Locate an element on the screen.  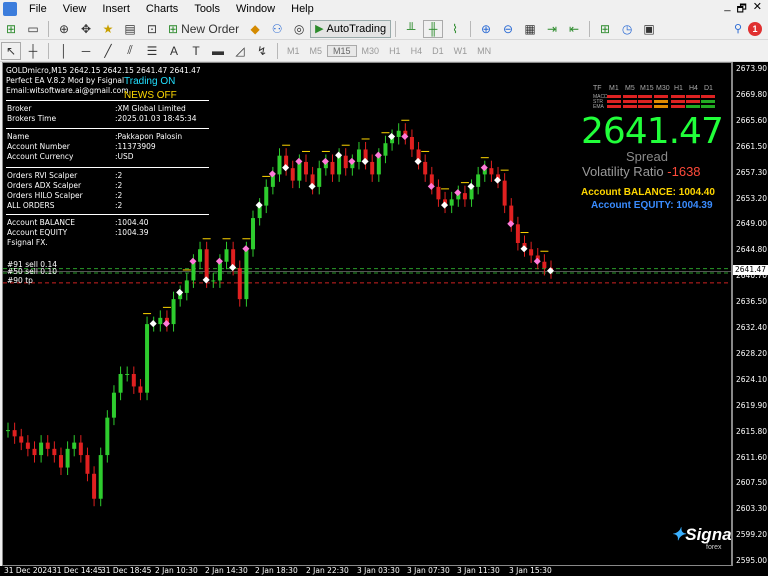
menu-charts: Charts is located at coordinates (162, 9).